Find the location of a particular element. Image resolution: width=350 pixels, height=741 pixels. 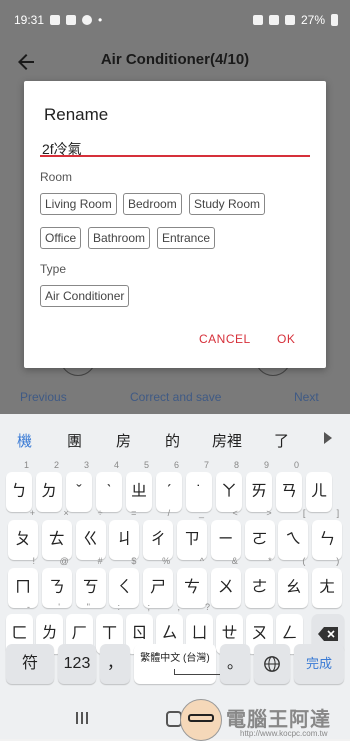

bopomofo-key: ㄍ ÷ is located at coordinates (90, 534).